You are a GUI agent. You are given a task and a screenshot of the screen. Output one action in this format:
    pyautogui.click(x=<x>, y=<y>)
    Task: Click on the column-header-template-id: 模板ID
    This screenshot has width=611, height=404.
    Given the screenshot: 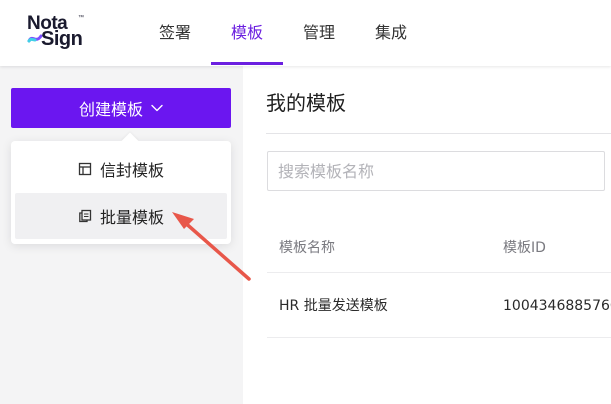 What is the action you would take?
    pyautogui.click(x=524, y=248)
    